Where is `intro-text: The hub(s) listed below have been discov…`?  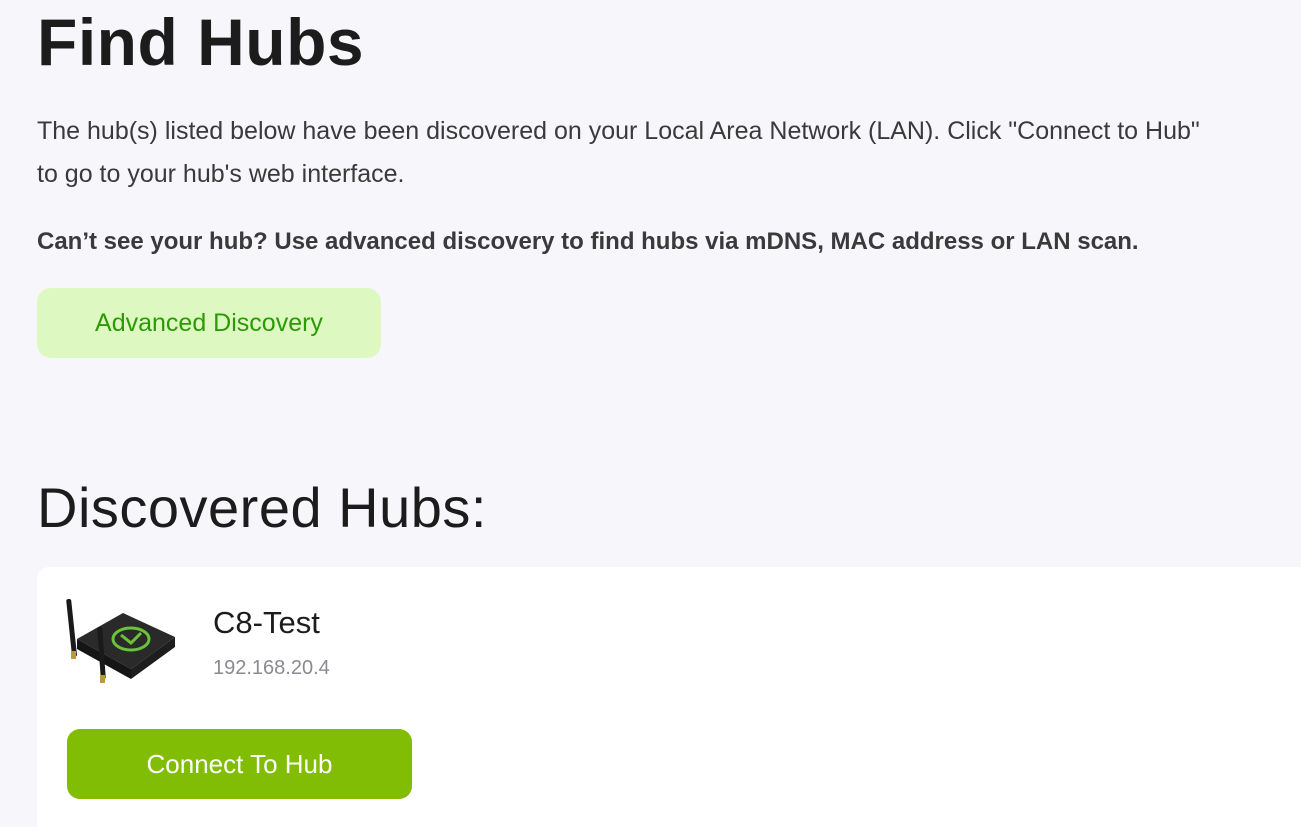 intro-text: The hub(s) listed below have been discov… is located at coordinates (618, 152).